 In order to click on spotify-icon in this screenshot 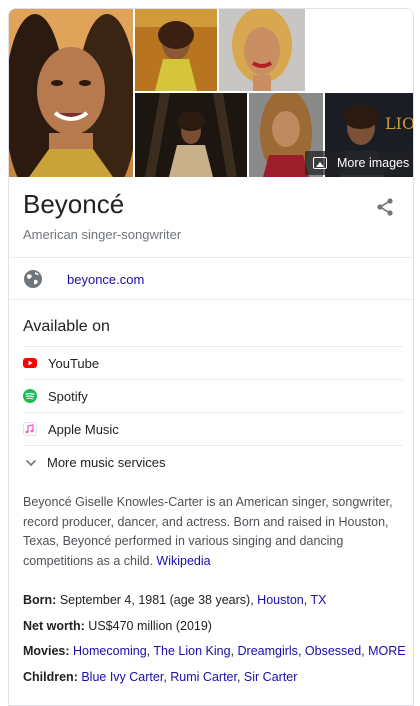, I will do `click(30, 396)`.